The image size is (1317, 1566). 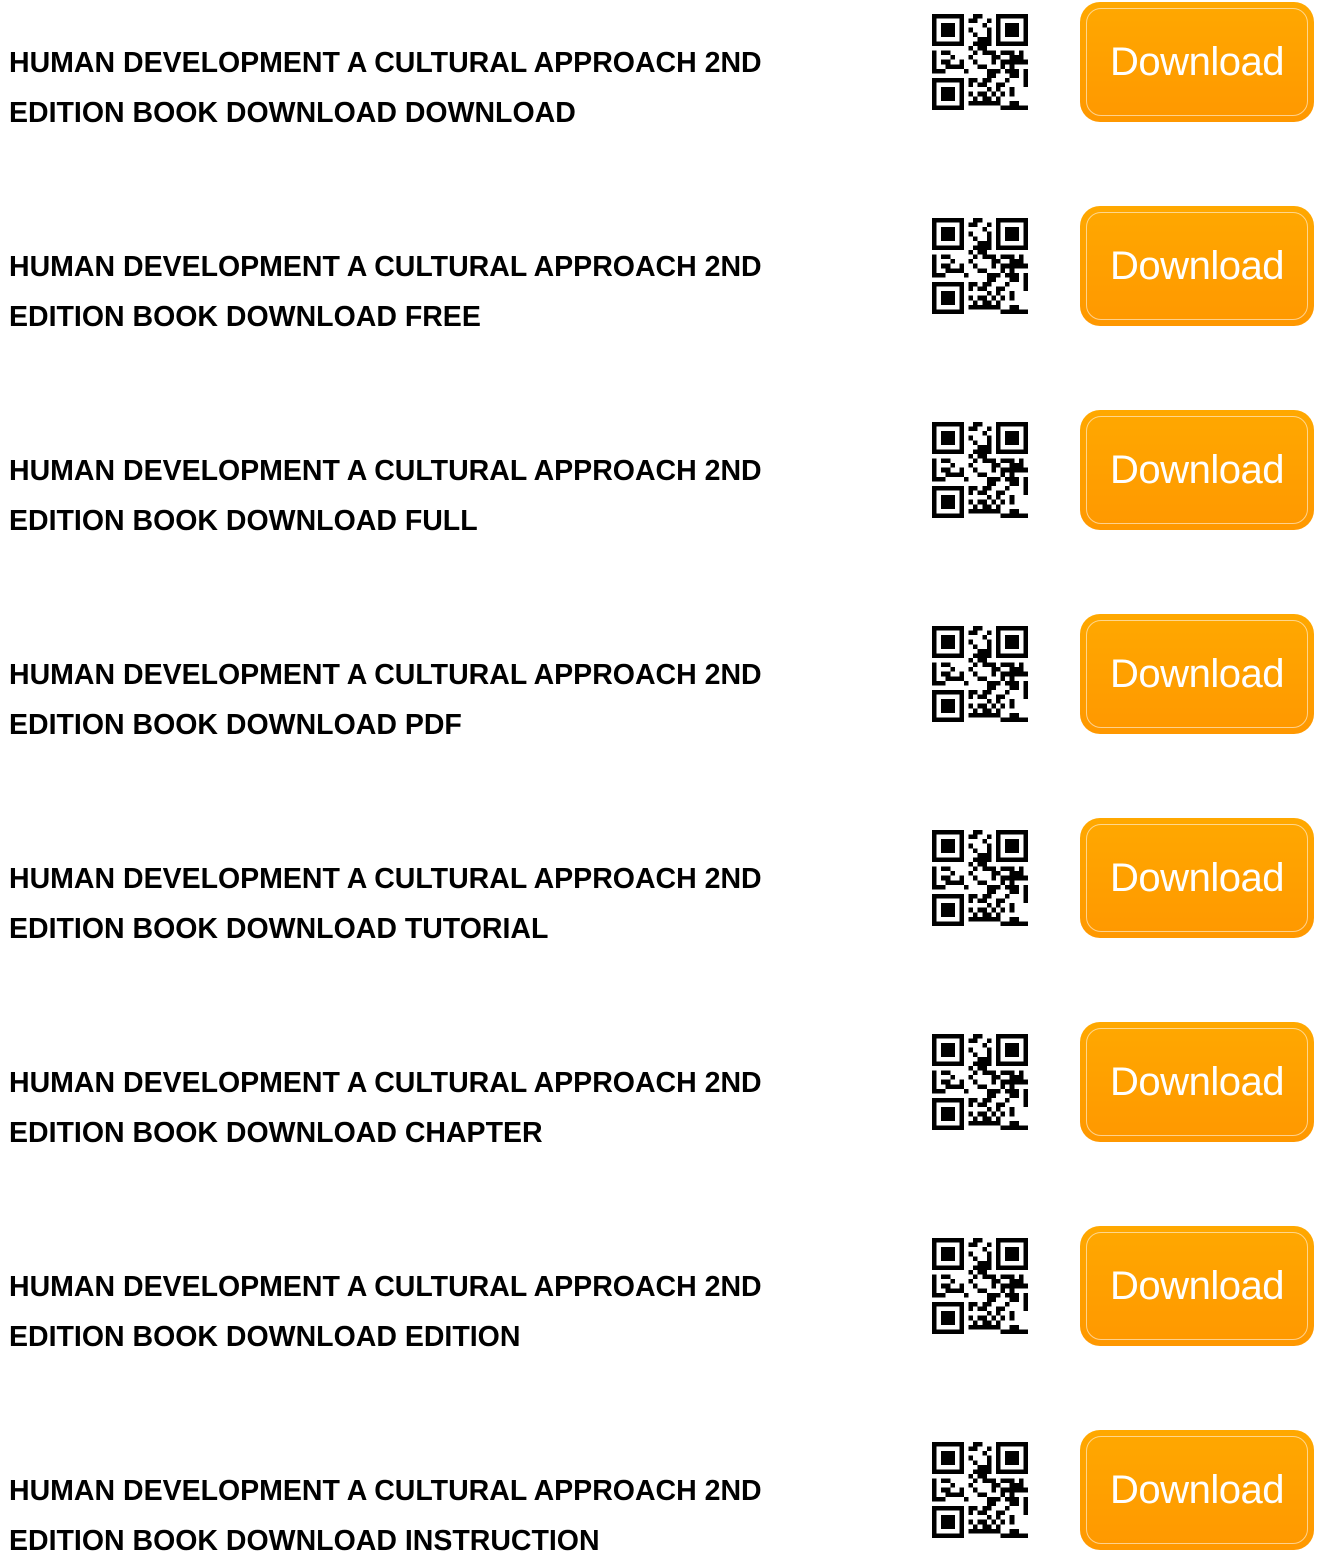 What do you see at coordinates (265, 1337) in the screenshot?
I see `item-title-line-2: EDITION BOOK DOWNLOAD EDITION` at bounding box center [265, 1337].